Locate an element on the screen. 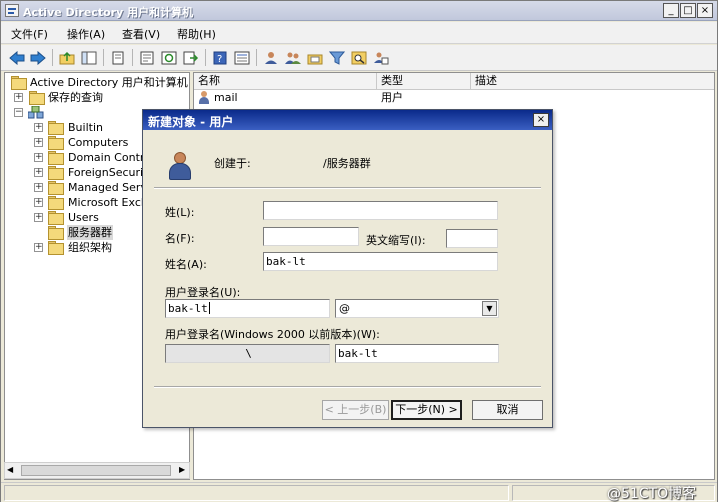  toolbar: ? is located at coordinates (359, 58).